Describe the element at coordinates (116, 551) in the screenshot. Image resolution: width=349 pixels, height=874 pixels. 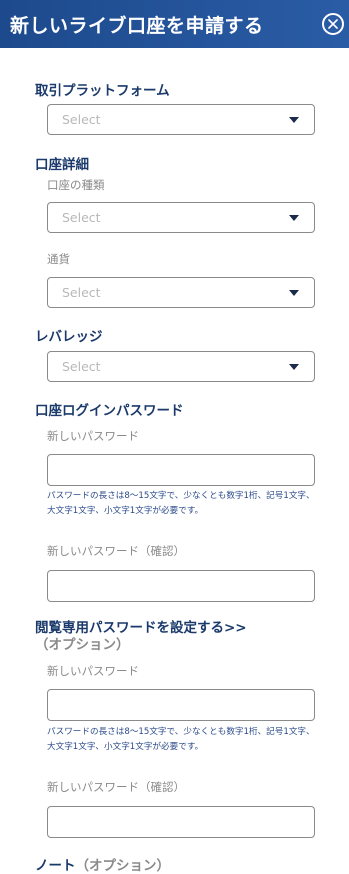
I see `confirm-password-label: 新しいパスワード（確認）` at that location.